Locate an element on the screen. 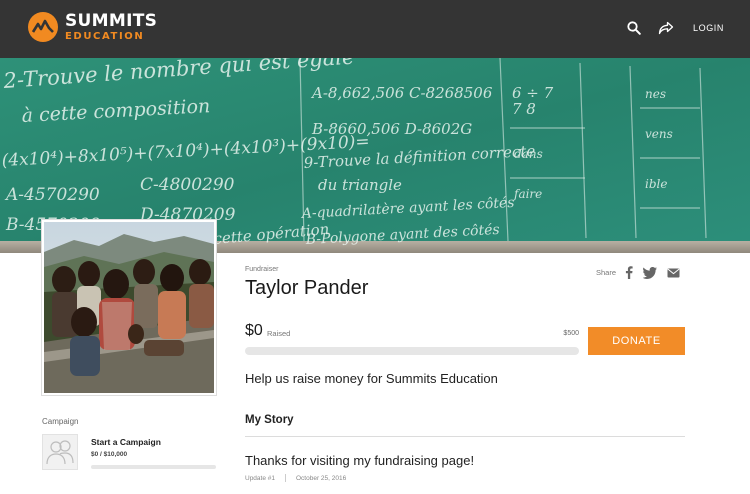 This screenshot has height=494, width=750. share-bar: Share is located at coordinates (643, 272).